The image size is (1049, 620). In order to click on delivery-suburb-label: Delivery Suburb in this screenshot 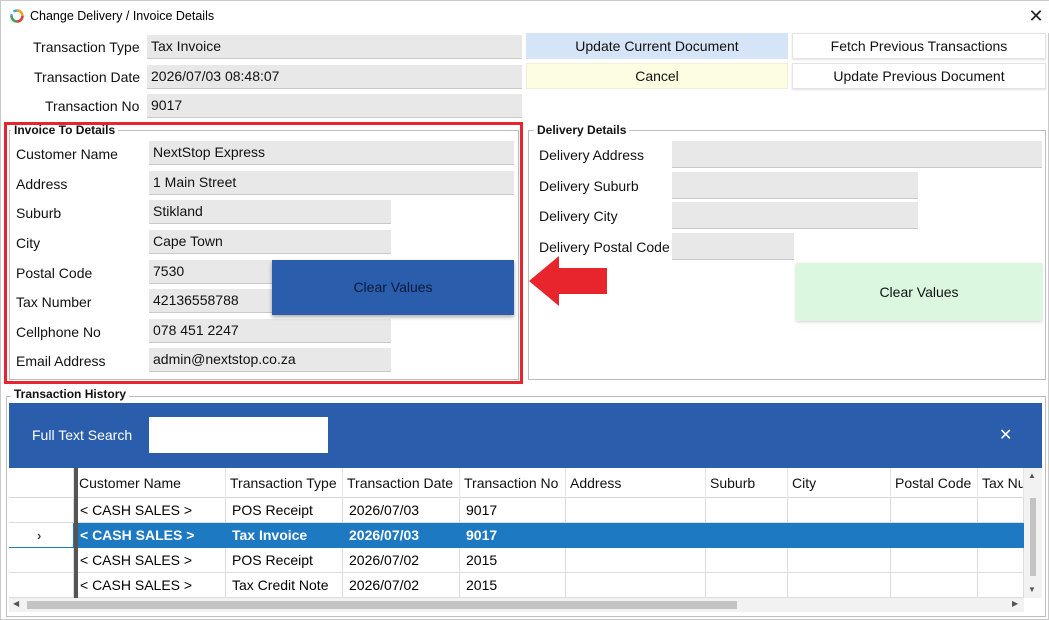, I will do `click(589, 186)`.